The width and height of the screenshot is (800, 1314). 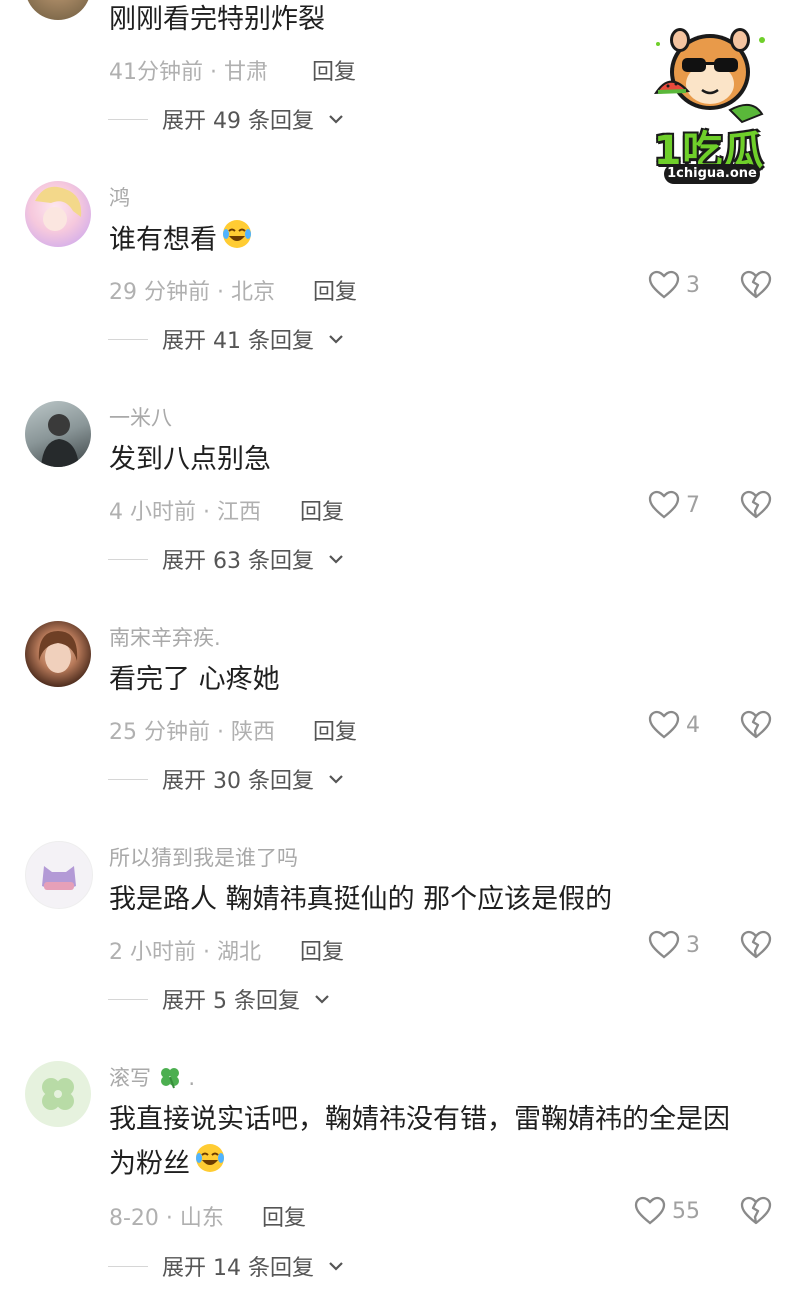 I want to click on expand-replies-button: 展开 30 条回复, so click(x=226, y=779).